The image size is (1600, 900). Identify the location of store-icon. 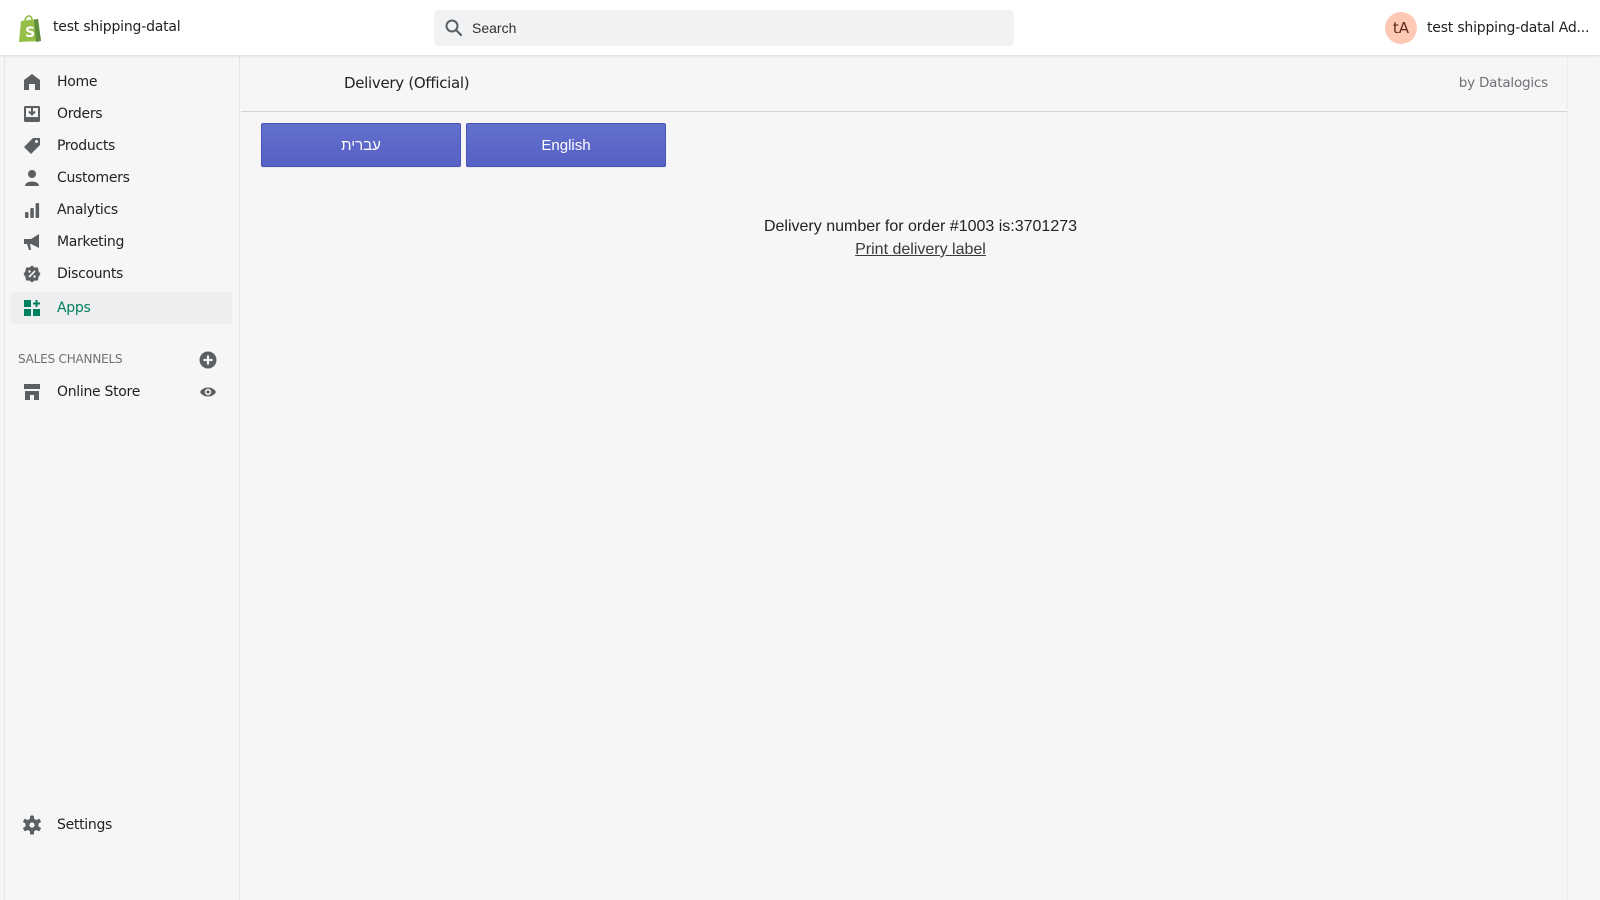
(32, 392).